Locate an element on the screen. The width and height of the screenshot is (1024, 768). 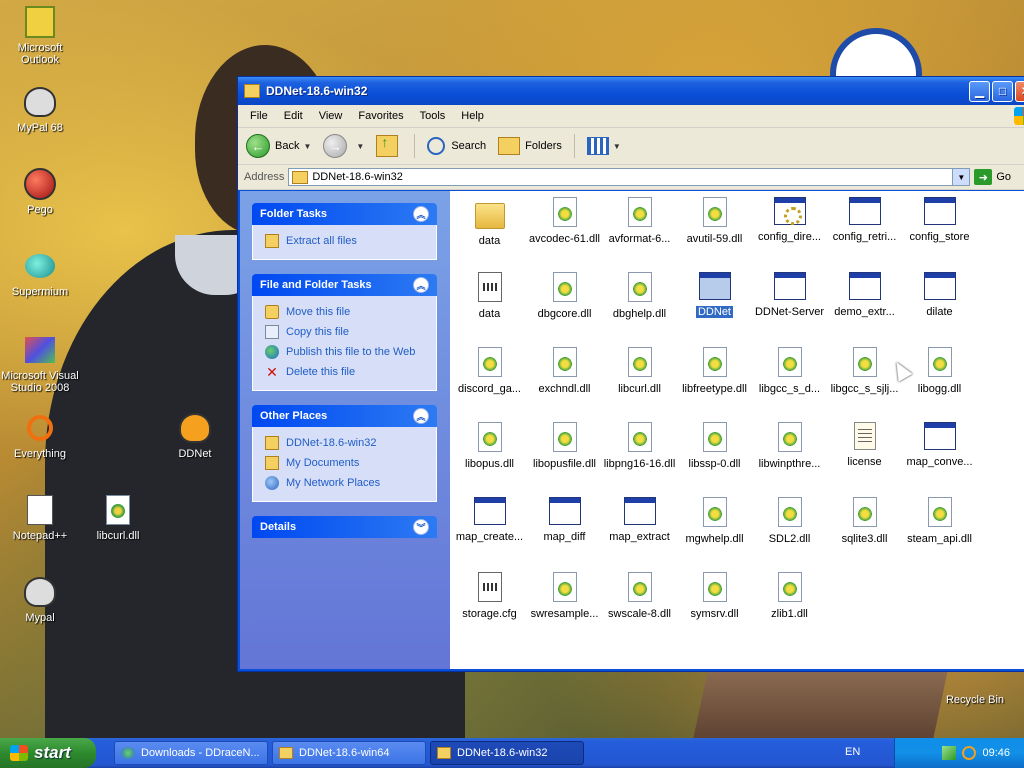
menu-view: View is located at coordinates (331, 116).